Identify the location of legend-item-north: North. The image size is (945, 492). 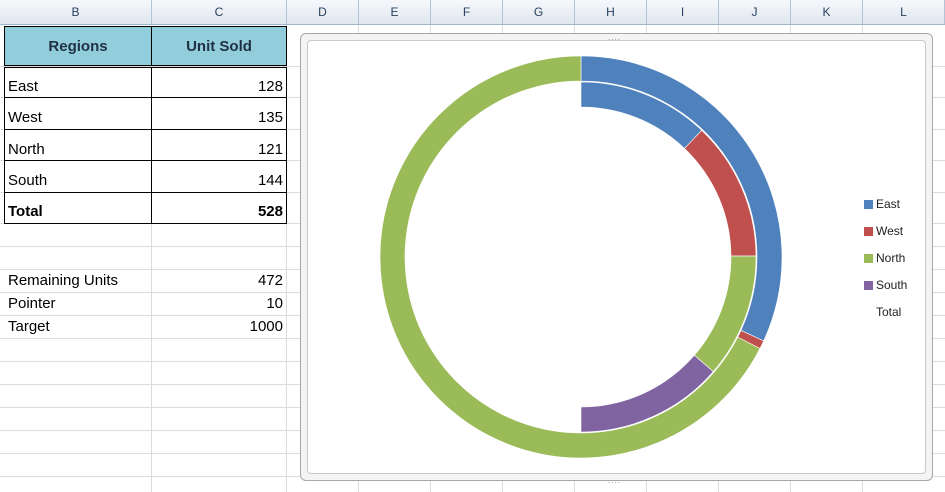
(884, 258).